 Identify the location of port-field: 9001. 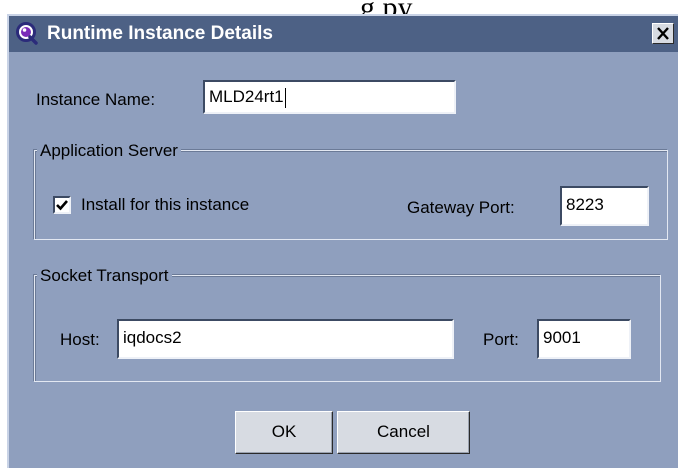
(584, 339).